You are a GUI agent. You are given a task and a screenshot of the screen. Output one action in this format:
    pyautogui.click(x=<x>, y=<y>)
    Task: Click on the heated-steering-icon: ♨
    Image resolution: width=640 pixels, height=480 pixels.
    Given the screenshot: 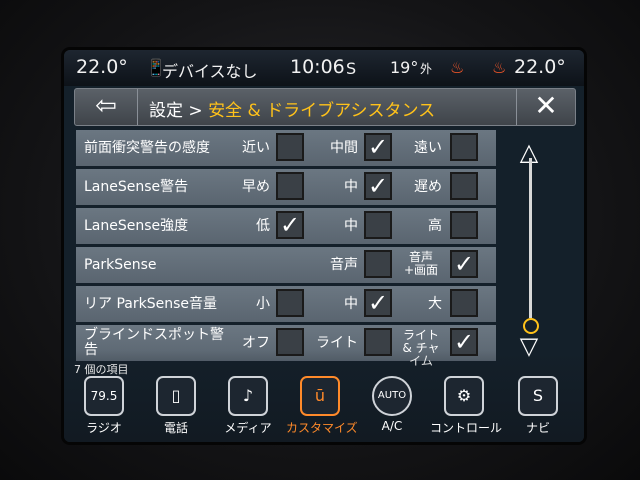 What is the action you would take?
    pyautogui.click(x=499, y=67)
    